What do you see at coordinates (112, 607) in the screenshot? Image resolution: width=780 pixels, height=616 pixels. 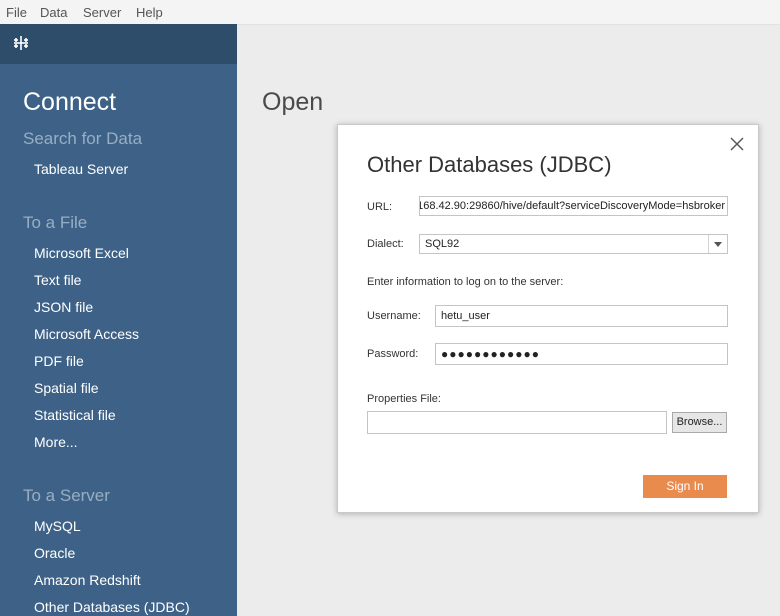 I see `sidebar-item-other-databases-jdbc: Other Databases (JDBC)` at bounding box center [112, 607].